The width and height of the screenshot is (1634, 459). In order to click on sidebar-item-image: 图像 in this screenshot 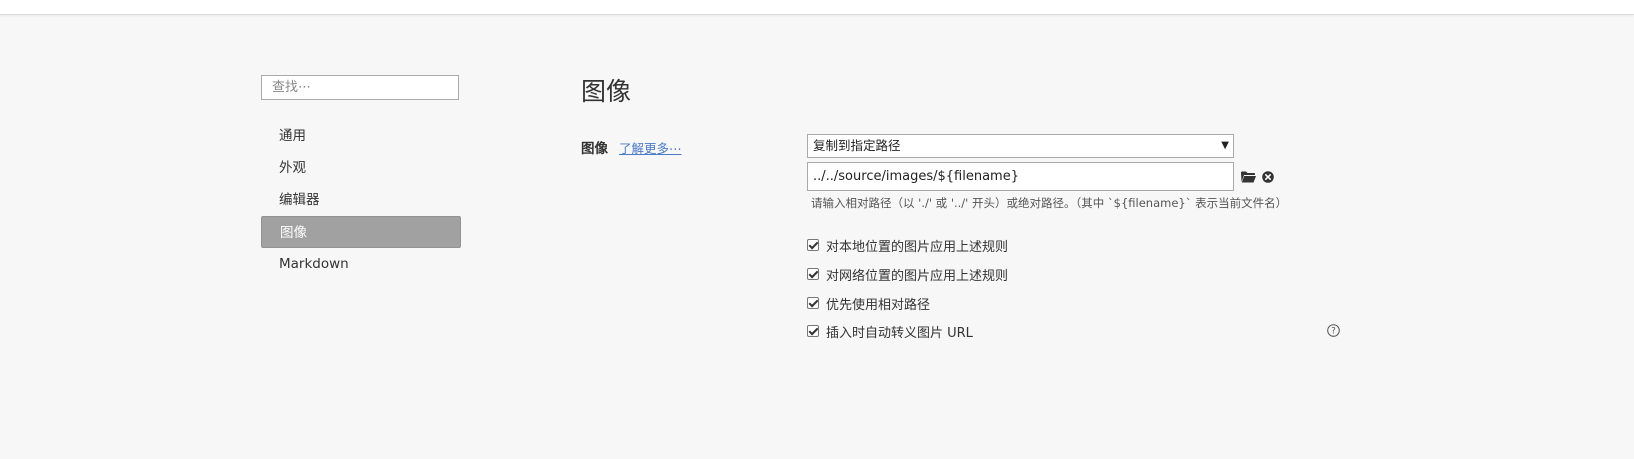, I will do `click(361, 232)`.